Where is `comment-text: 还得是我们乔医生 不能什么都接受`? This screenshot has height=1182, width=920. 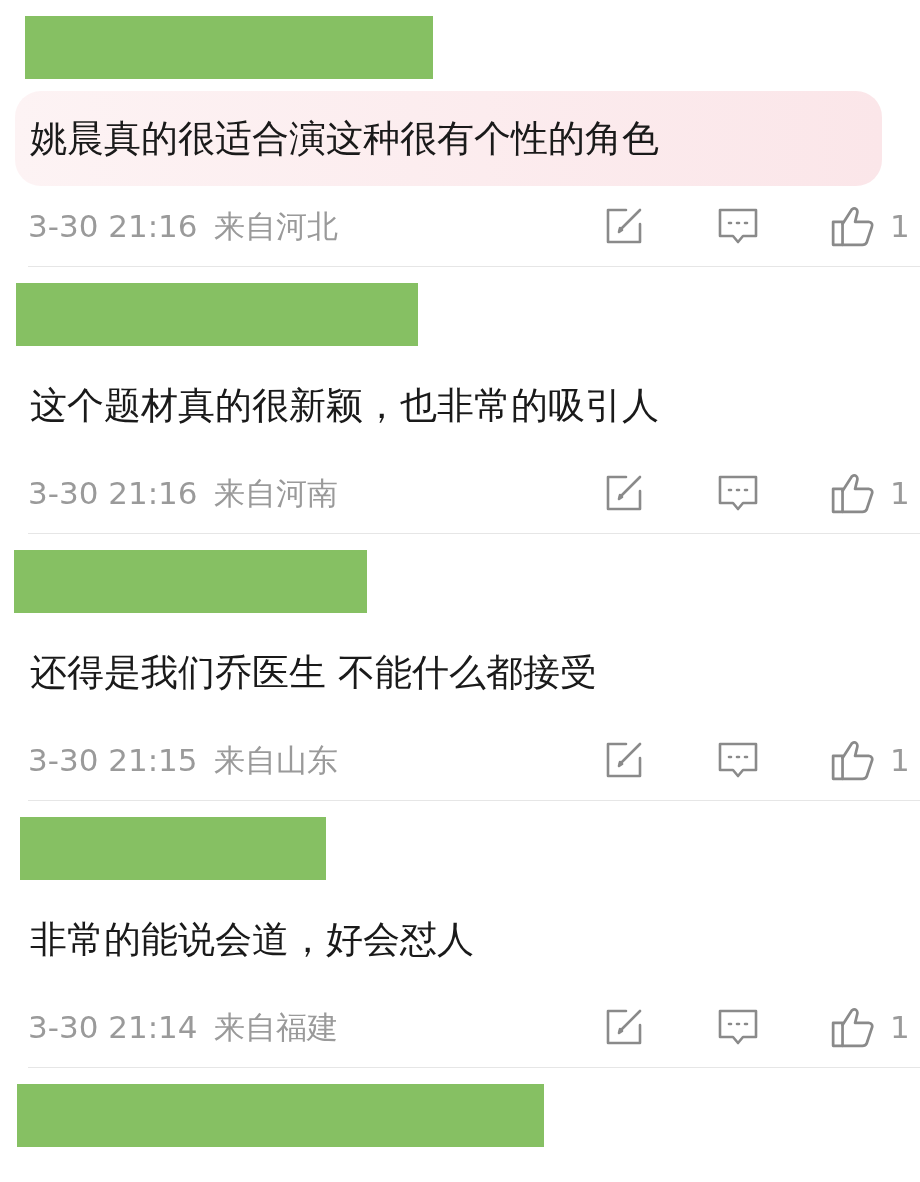 comment-text: 还得是我们乔医生 不能什么都接受 is located at coordinates (313, 673).